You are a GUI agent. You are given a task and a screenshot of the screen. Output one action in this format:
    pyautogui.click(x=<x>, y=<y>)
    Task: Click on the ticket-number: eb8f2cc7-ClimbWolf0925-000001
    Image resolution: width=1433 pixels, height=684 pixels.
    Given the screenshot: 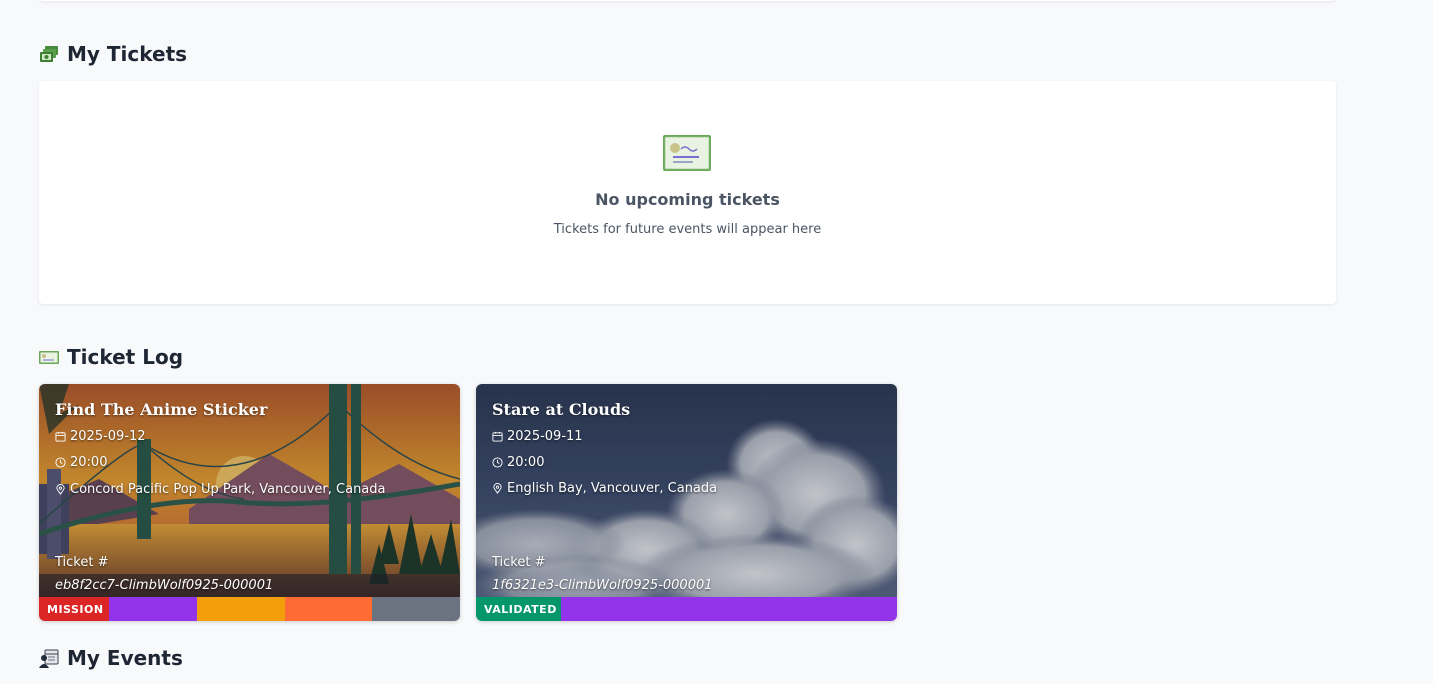 What is the action you would take?
    pyautogui.click(x=164, y=585)
    